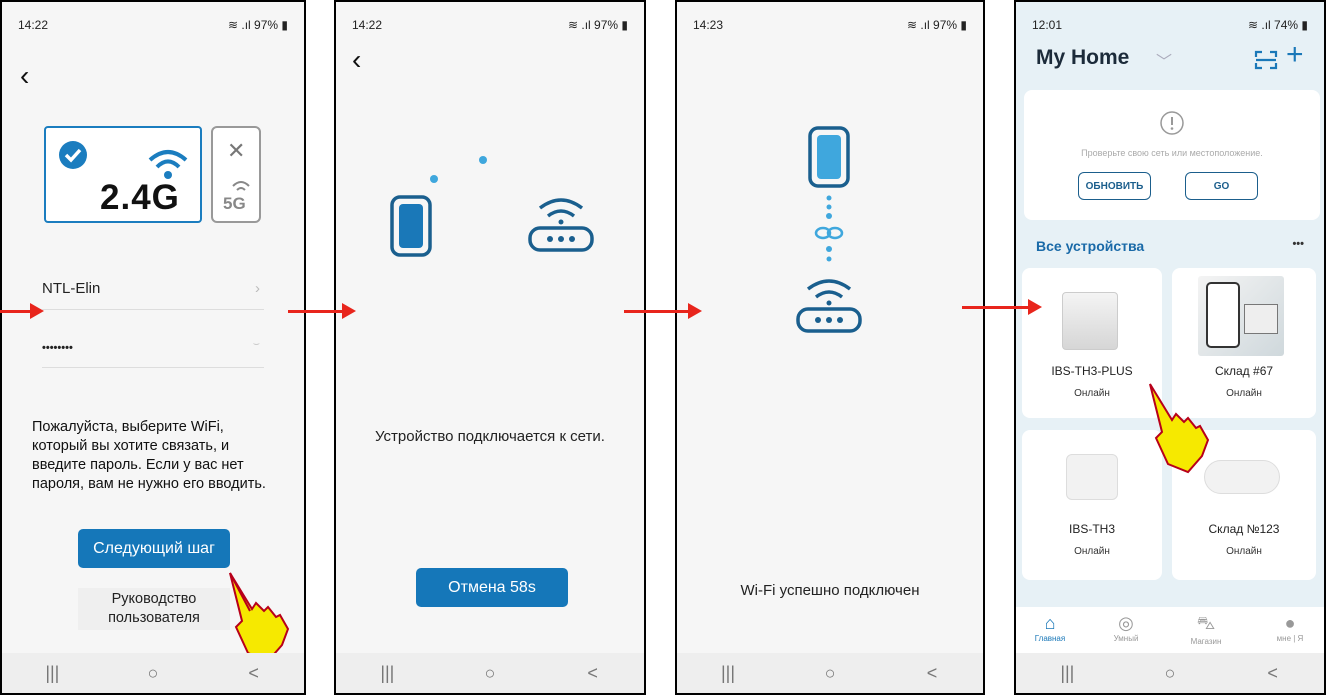 The height and width of the screenshot is (695, 1326). I want to click on band-5g-label: 5G, so click(234, 203).